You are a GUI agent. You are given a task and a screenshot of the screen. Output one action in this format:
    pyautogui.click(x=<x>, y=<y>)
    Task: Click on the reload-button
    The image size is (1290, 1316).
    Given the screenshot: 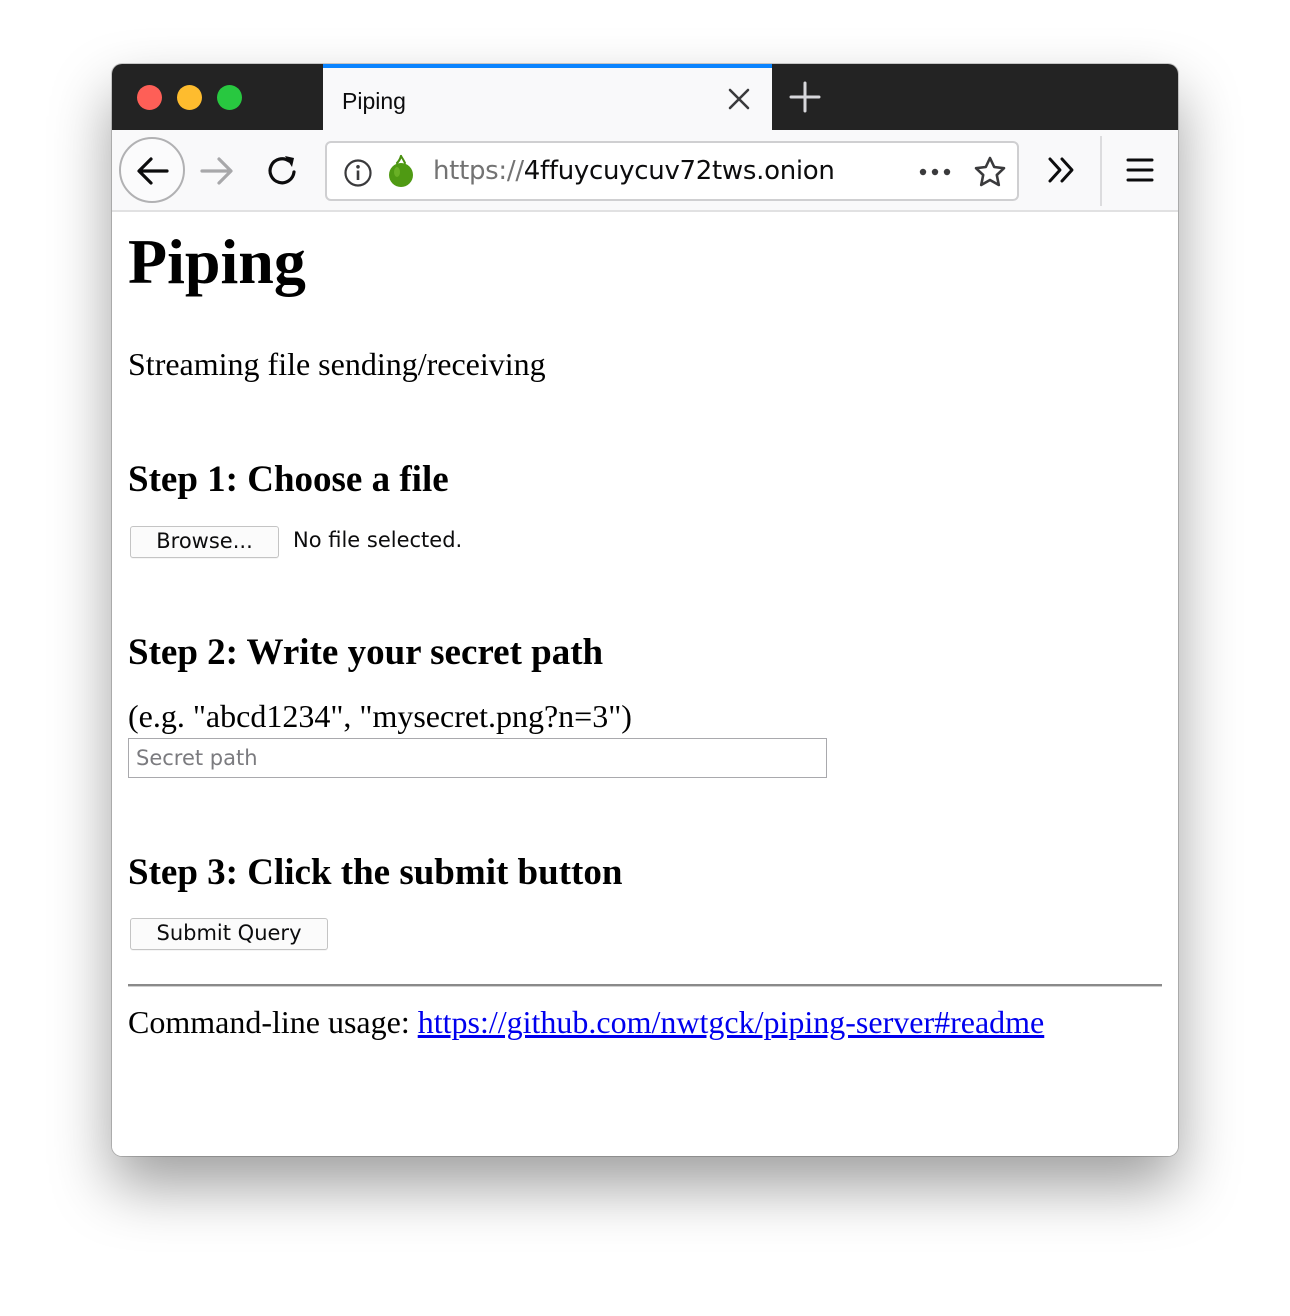 What is the action you would take?
    pyautogui.click(x=282, y=171)
    